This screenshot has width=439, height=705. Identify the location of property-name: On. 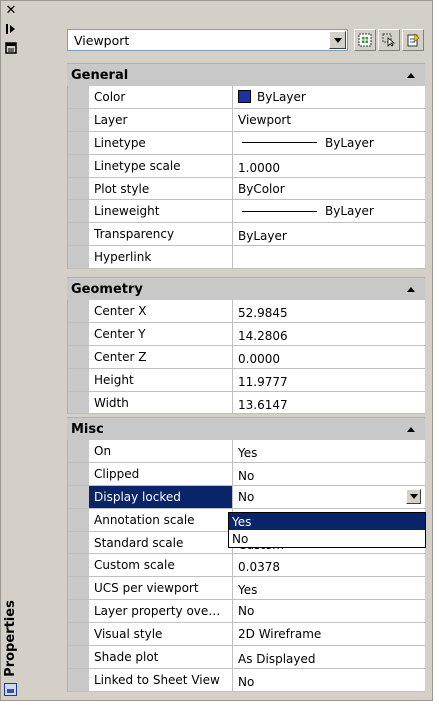
(161, 451).